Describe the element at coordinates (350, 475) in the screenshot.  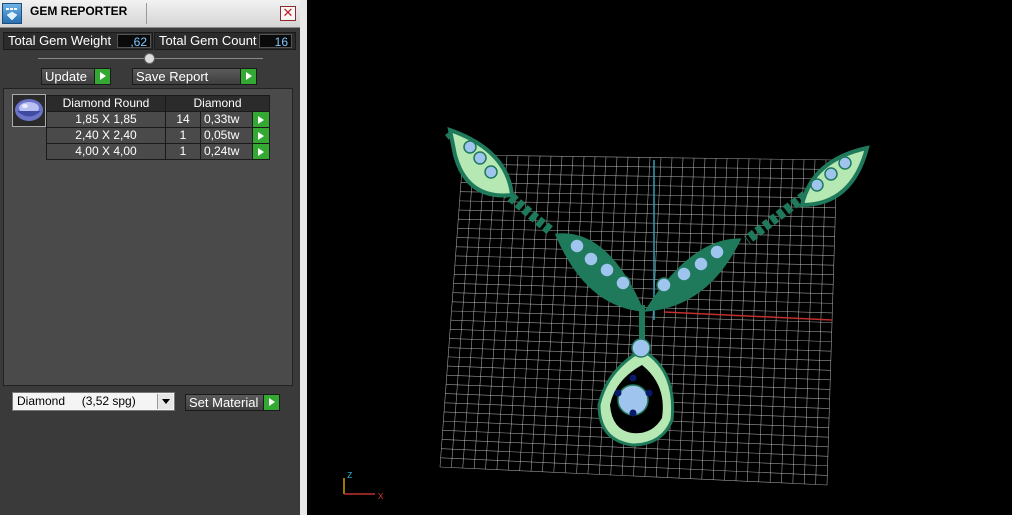
I see `axis-z-label: z` at that location.